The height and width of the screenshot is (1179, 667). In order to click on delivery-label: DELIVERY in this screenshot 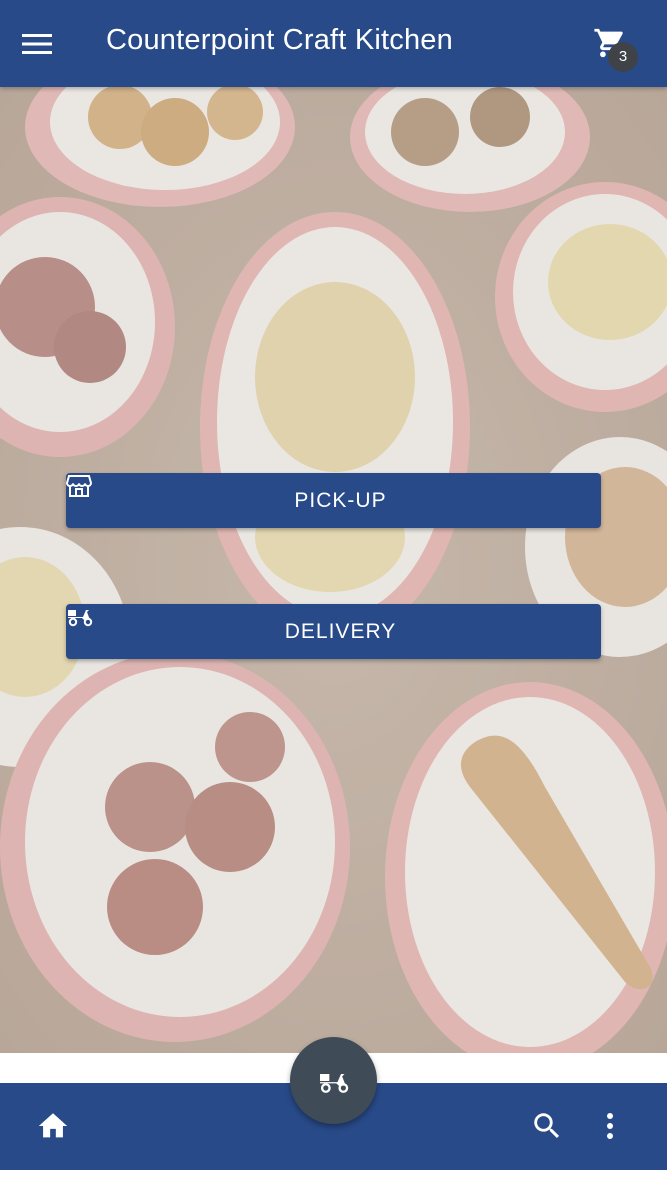, I will do `click(340, 631)`.